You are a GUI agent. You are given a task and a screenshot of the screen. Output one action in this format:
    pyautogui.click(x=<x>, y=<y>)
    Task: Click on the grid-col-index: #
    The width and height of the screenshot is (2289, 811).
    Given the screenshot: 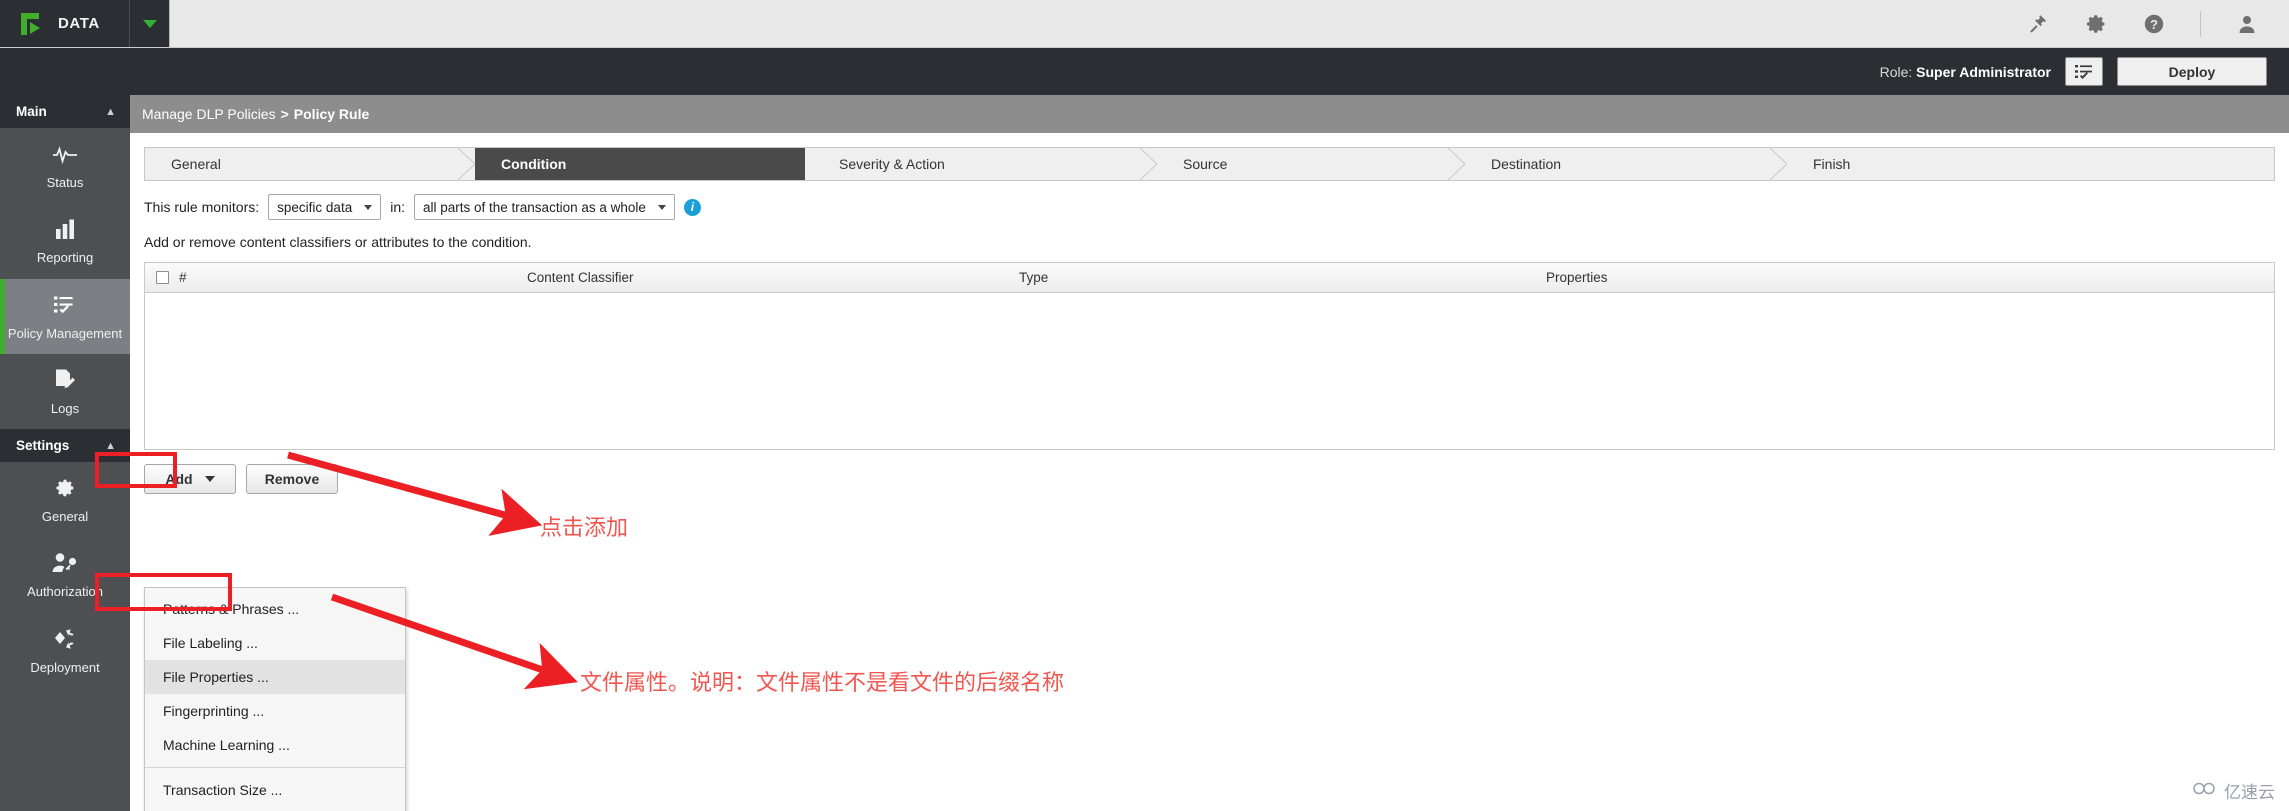 What is the action you would take?
    pyautogui.click(x=345, y=277)
    